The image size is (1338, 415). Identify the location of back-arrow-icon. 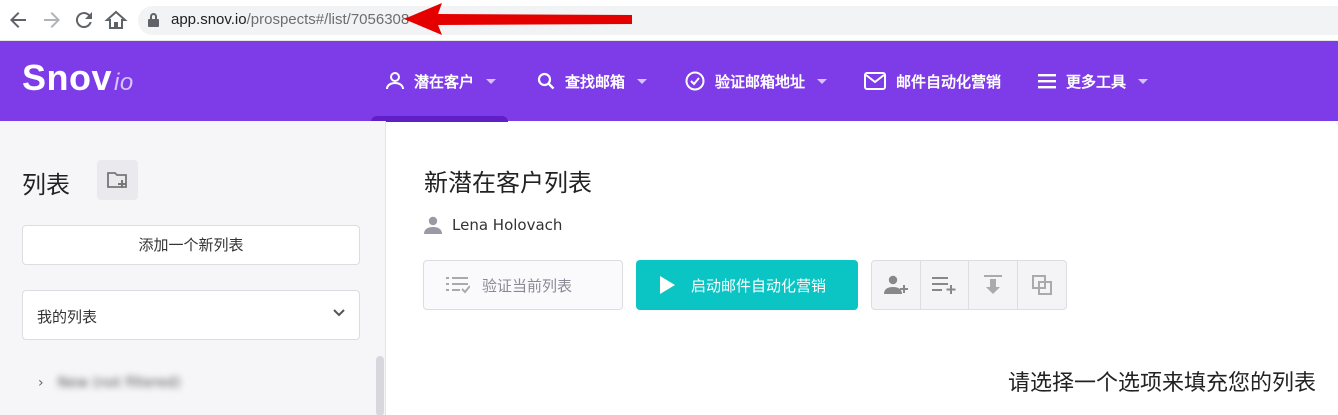
(18, 20).